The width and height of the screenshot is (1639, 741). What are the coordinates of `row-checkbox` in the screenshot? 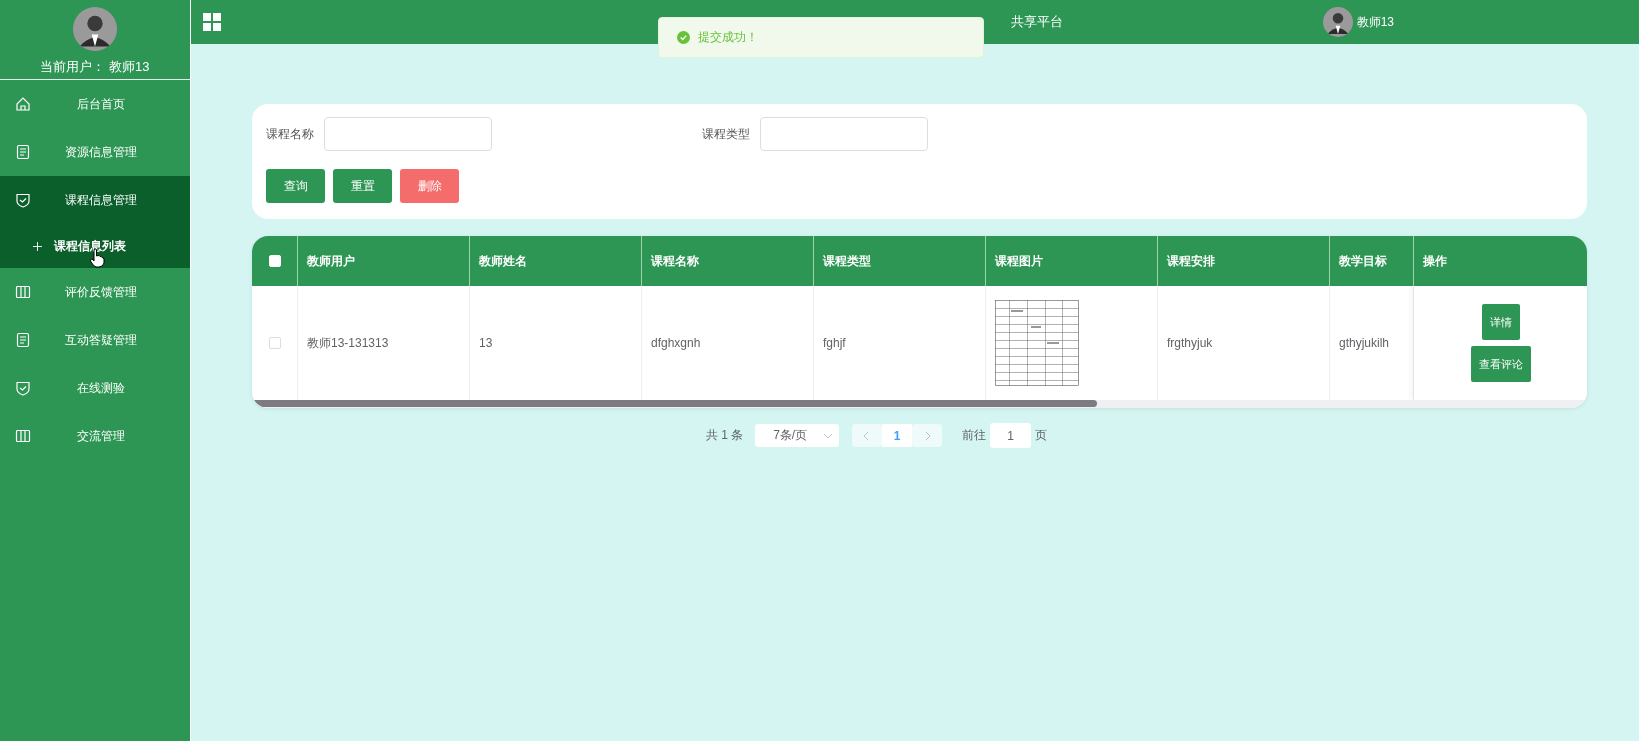 It's located at (274, 343).